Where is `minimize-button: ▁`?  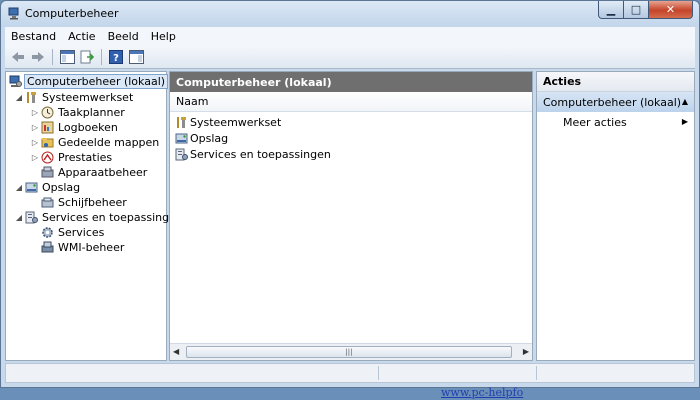 minimize-button: ▁ is located at coordinates (611, 10).